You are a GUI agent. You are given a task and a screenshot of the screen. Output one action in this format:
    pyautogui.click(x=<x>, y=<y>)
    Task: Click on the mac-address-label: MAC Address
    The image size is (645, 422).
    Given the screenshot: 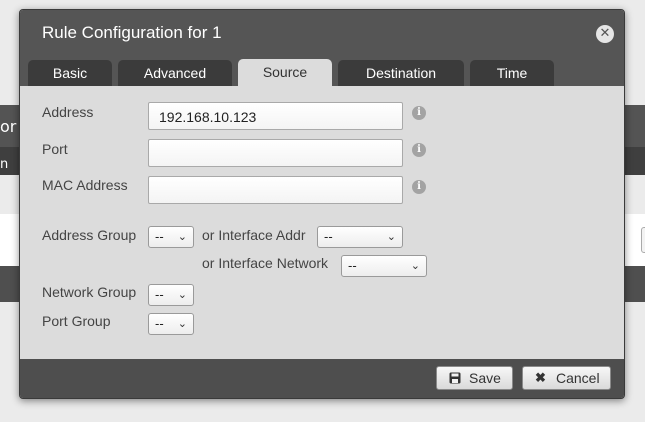 What is the action you would take?
    pyautogui.click(x=85, y=185)
    